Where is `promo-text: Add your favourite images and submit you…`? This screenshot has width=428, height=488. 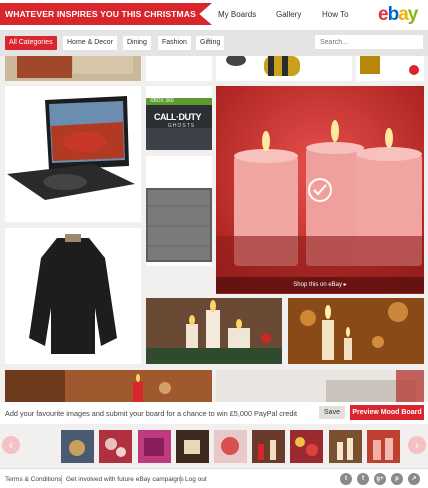 promo-text: Add your favourite images and submit you… is located at coordinates (151, 413).